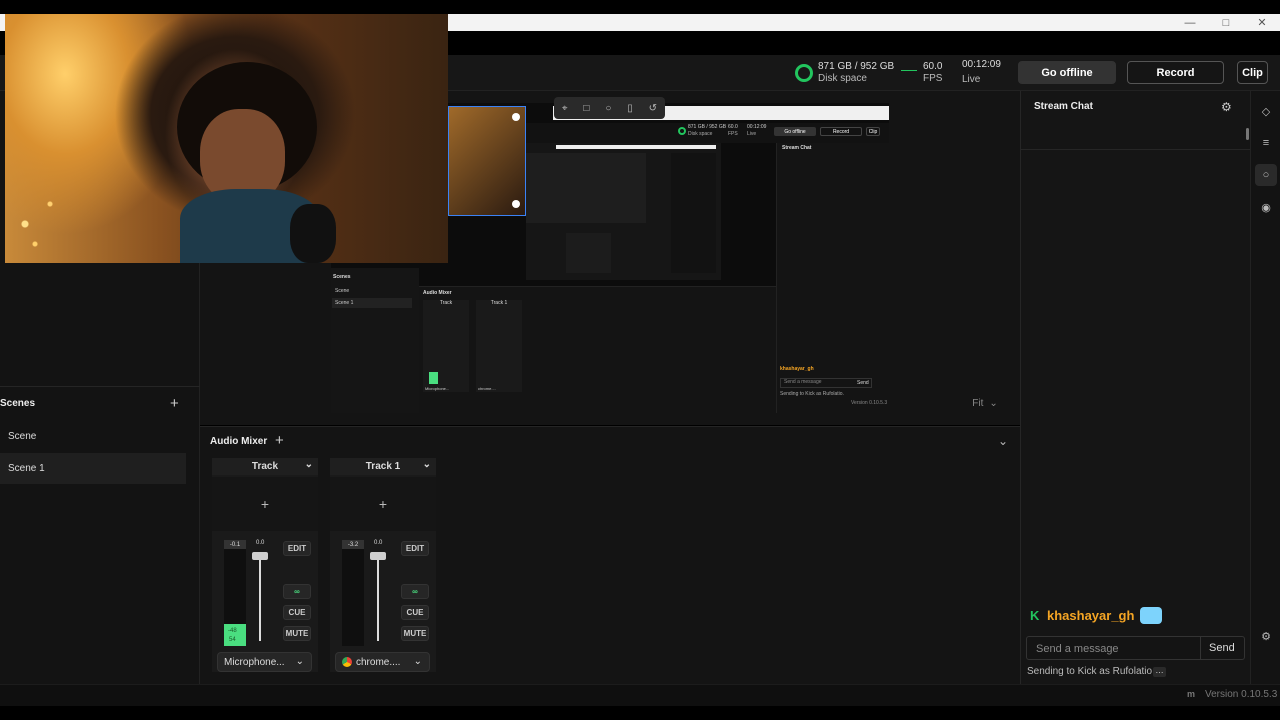 The image size is (1280, 720). What do you see at coordinates (1266, 636) in the screenshot?
I see `settings-gear-icon: ⚙` at bounding box center [1266, 636].